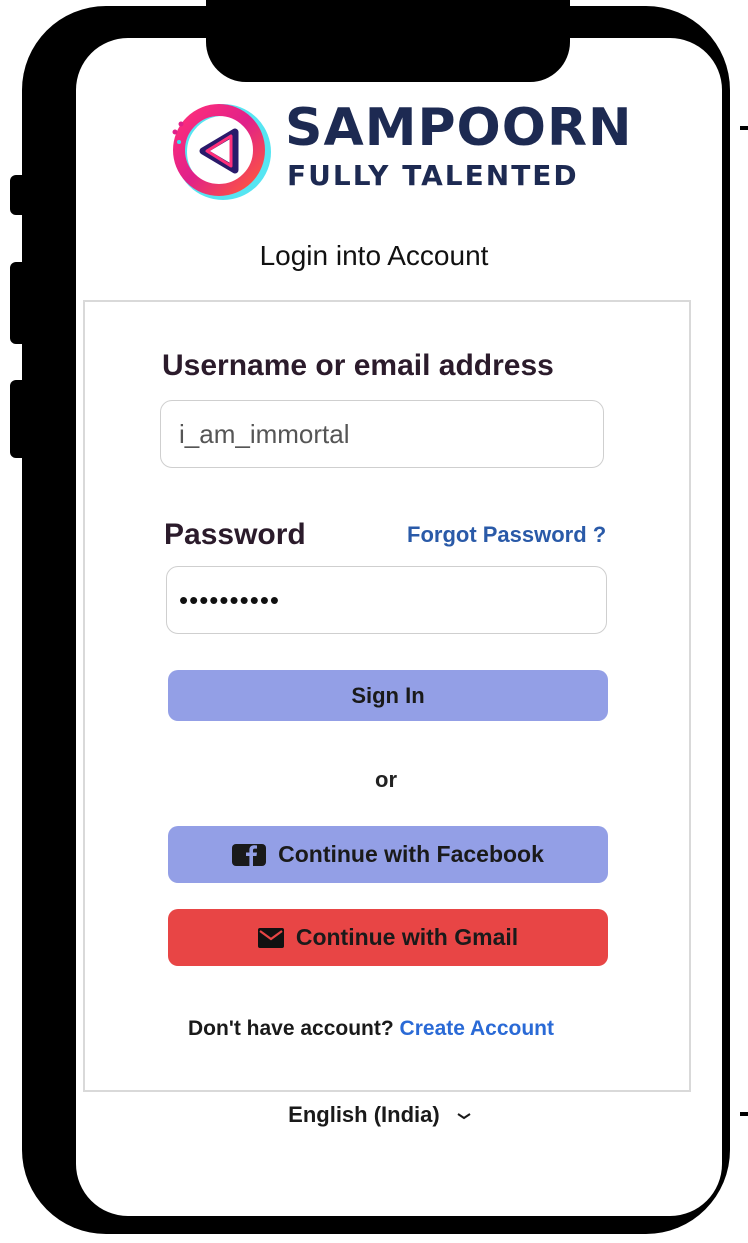 The height and width of the screenshot is (1243, 748). What do you see at coordinates (477, 1028) in the screenshot?
I see `create-account-link: Create Account` at bounding box center [477, 1028].